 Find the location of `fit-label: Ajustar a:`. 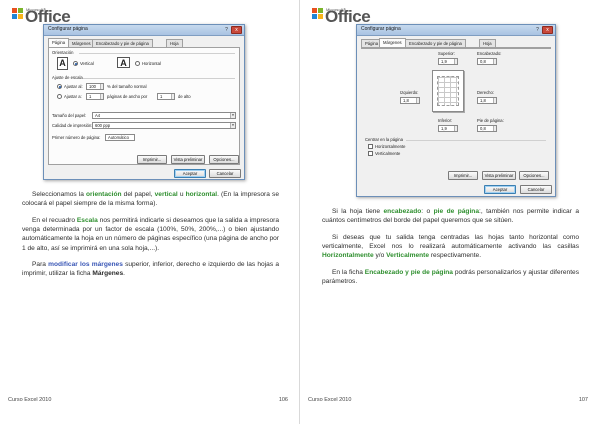

fit-label: Ajustar a: is located at coordinates (73, 96).